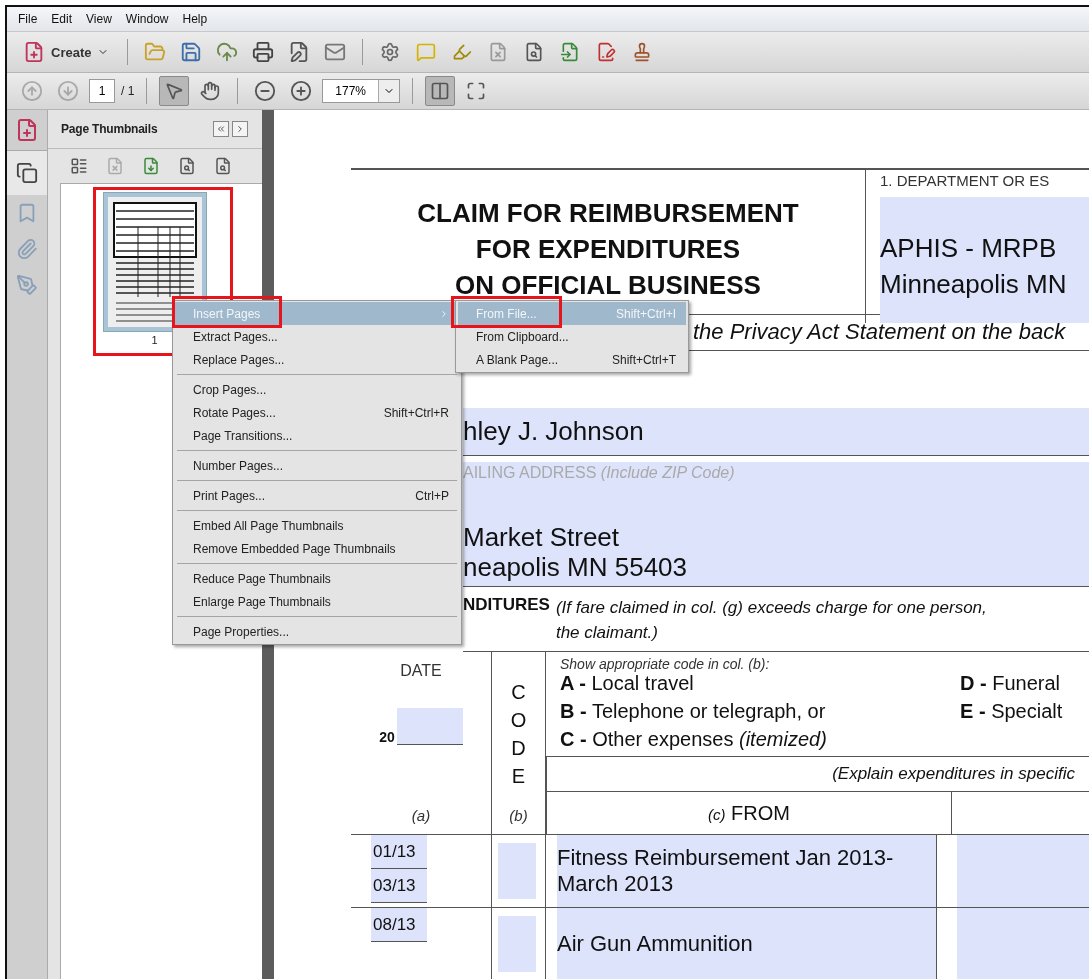 The height and width of the screenshot is (979, 1089). I want to click on code-letter: D, so click(518, 748).